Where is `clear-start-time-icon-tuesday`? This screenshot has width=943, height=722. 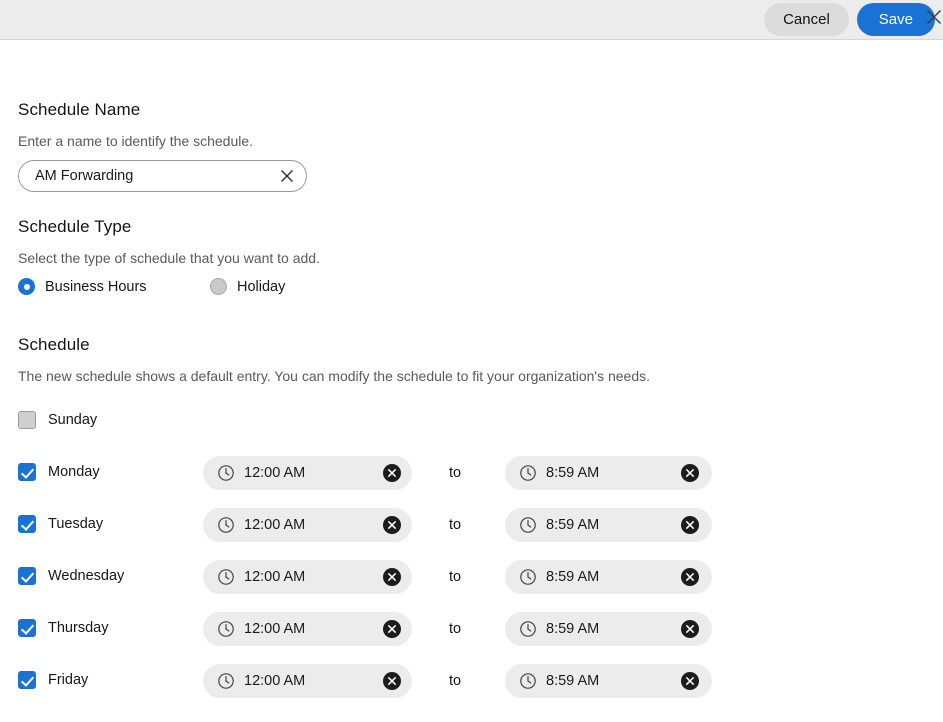
clear-start-time-icon-tuesday is located at coordinates (392, 525).